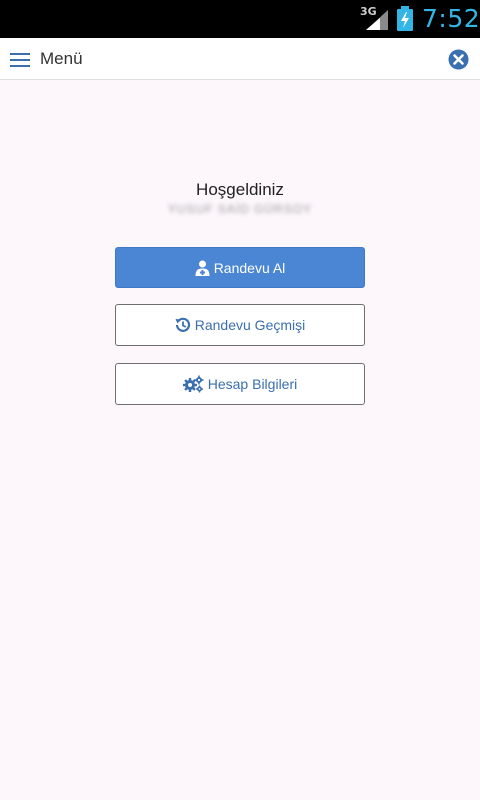 Image resolution: width=480 pixels, height=800 pixels. What do you see at coordinates (61, 59) in the screenshot?
I see `menu-title: Menü` at bounding box center [61, 59].